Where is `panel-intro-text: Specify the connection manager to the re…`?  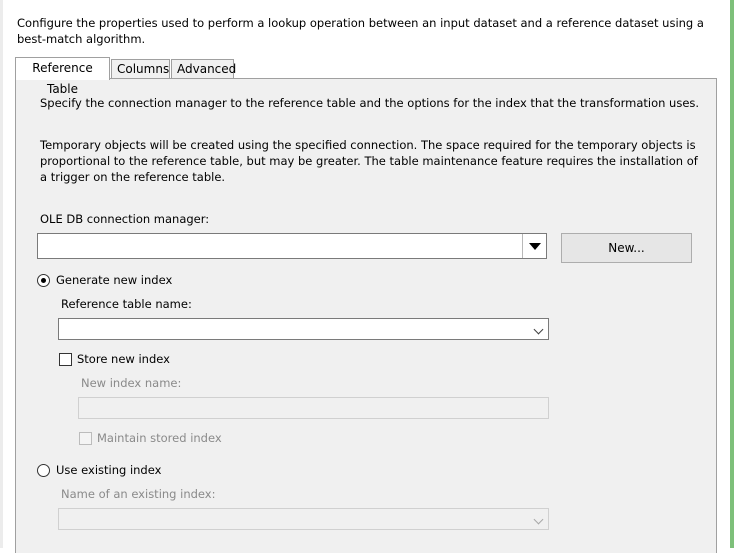 panel-intro-text: Specify the connection manager to the re… is located at coordinates (370, 103).